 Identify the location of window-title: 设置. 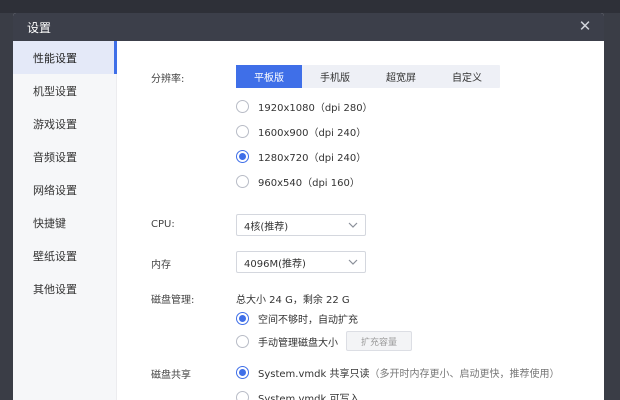
(39, 27).